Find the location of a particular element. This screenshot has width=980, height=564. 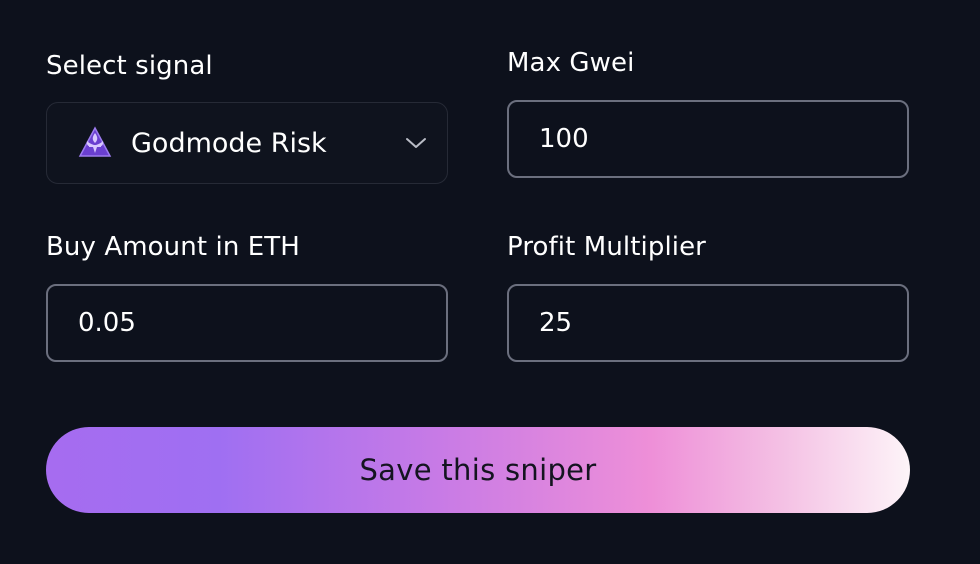

signal-label: Select signal is located at coordinates (129, 66).